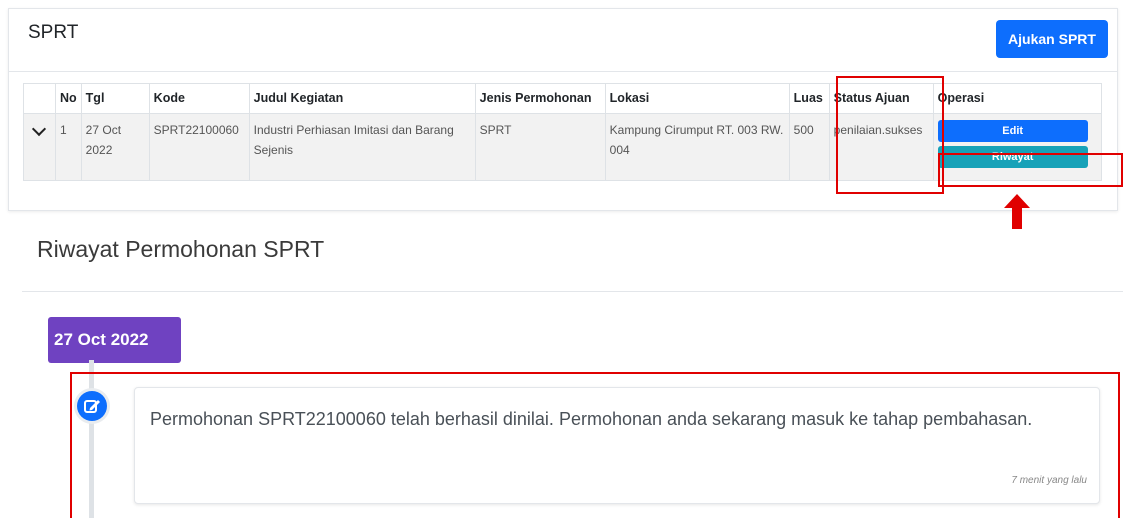 The image size is (1123, 518). What do you see at coordinates (199, 147) in the screenshot?
I see `cell-kode: SPRT22100060` at bounding box center [199, 147].